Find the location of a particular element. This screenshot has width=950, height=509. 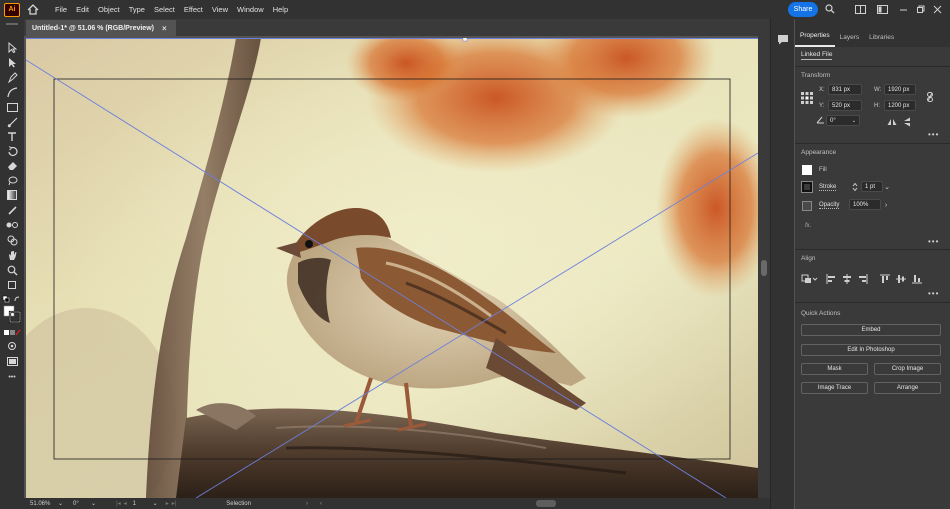

last-artboard-icon: ▸| is located at coordinates (174, 503).